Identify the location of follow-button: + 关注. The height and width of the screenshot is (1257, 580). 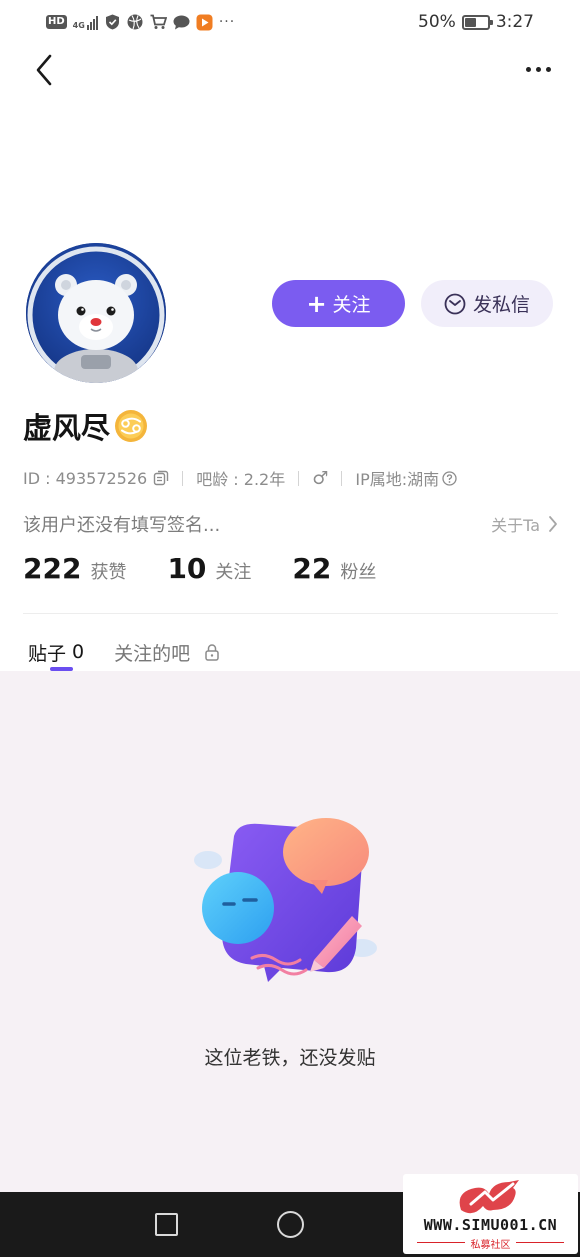
(338, 303).